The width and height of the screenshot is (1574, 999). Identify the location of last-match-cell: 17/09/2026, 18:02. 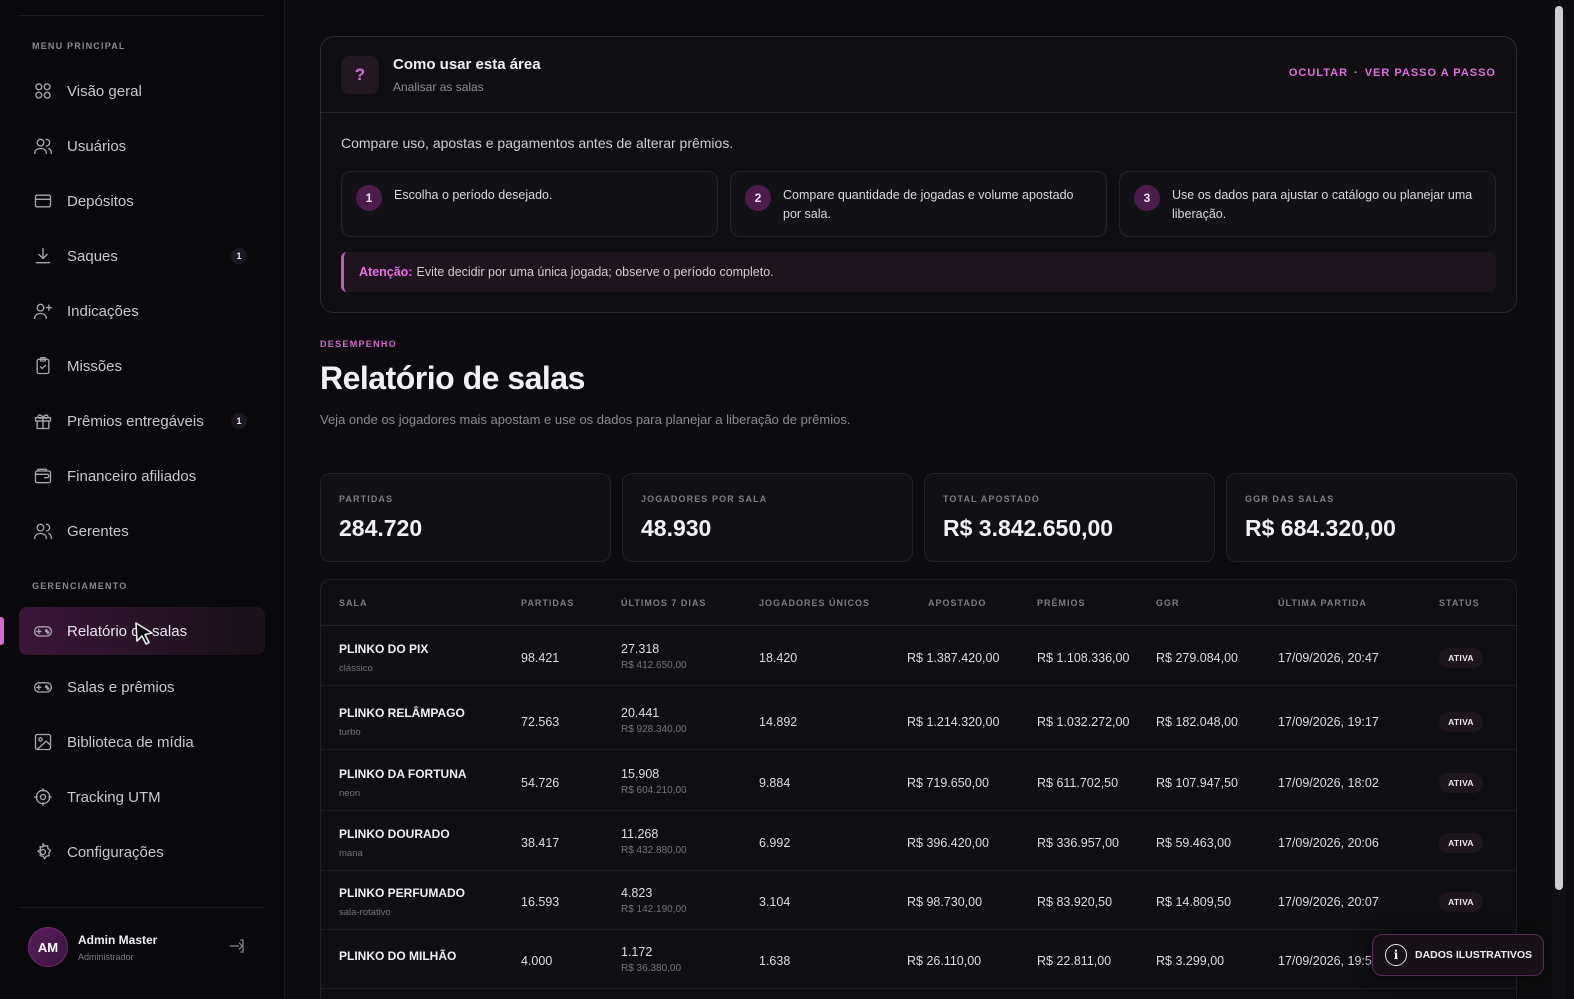
(1328, 783).